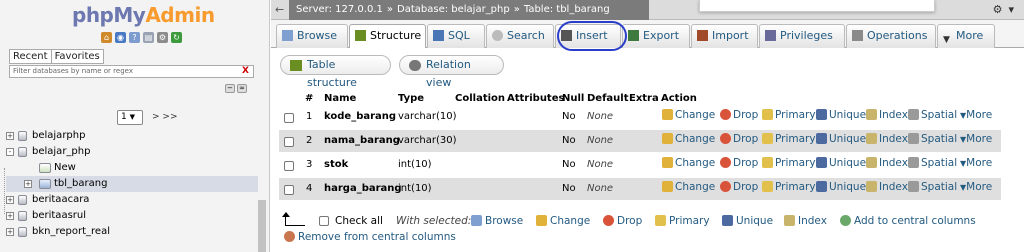  What do you see at coordinates (130, 117) in the screenshot?
I see `page-select: 1 ▼` at bounding box center [130, 117].